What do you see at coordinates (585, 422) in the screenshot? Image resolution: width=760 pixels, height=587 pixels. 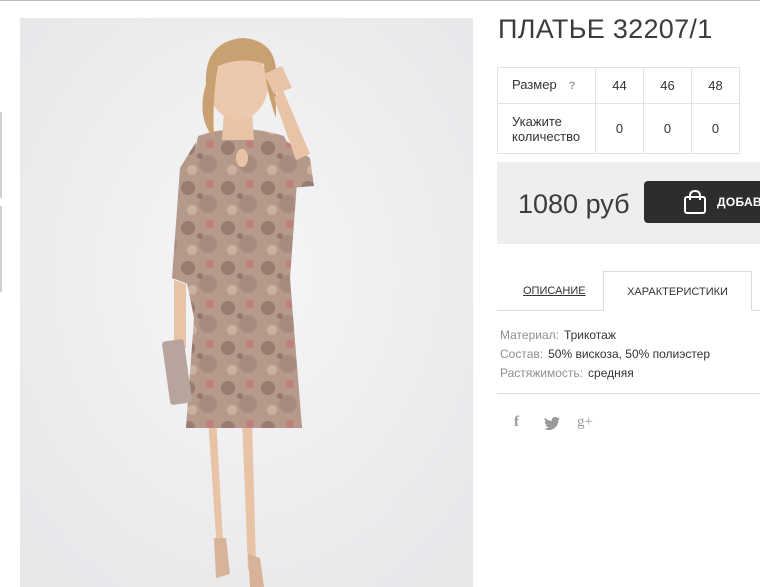 I see `google-plus-icon: g+` at bounding box center [585, 422].